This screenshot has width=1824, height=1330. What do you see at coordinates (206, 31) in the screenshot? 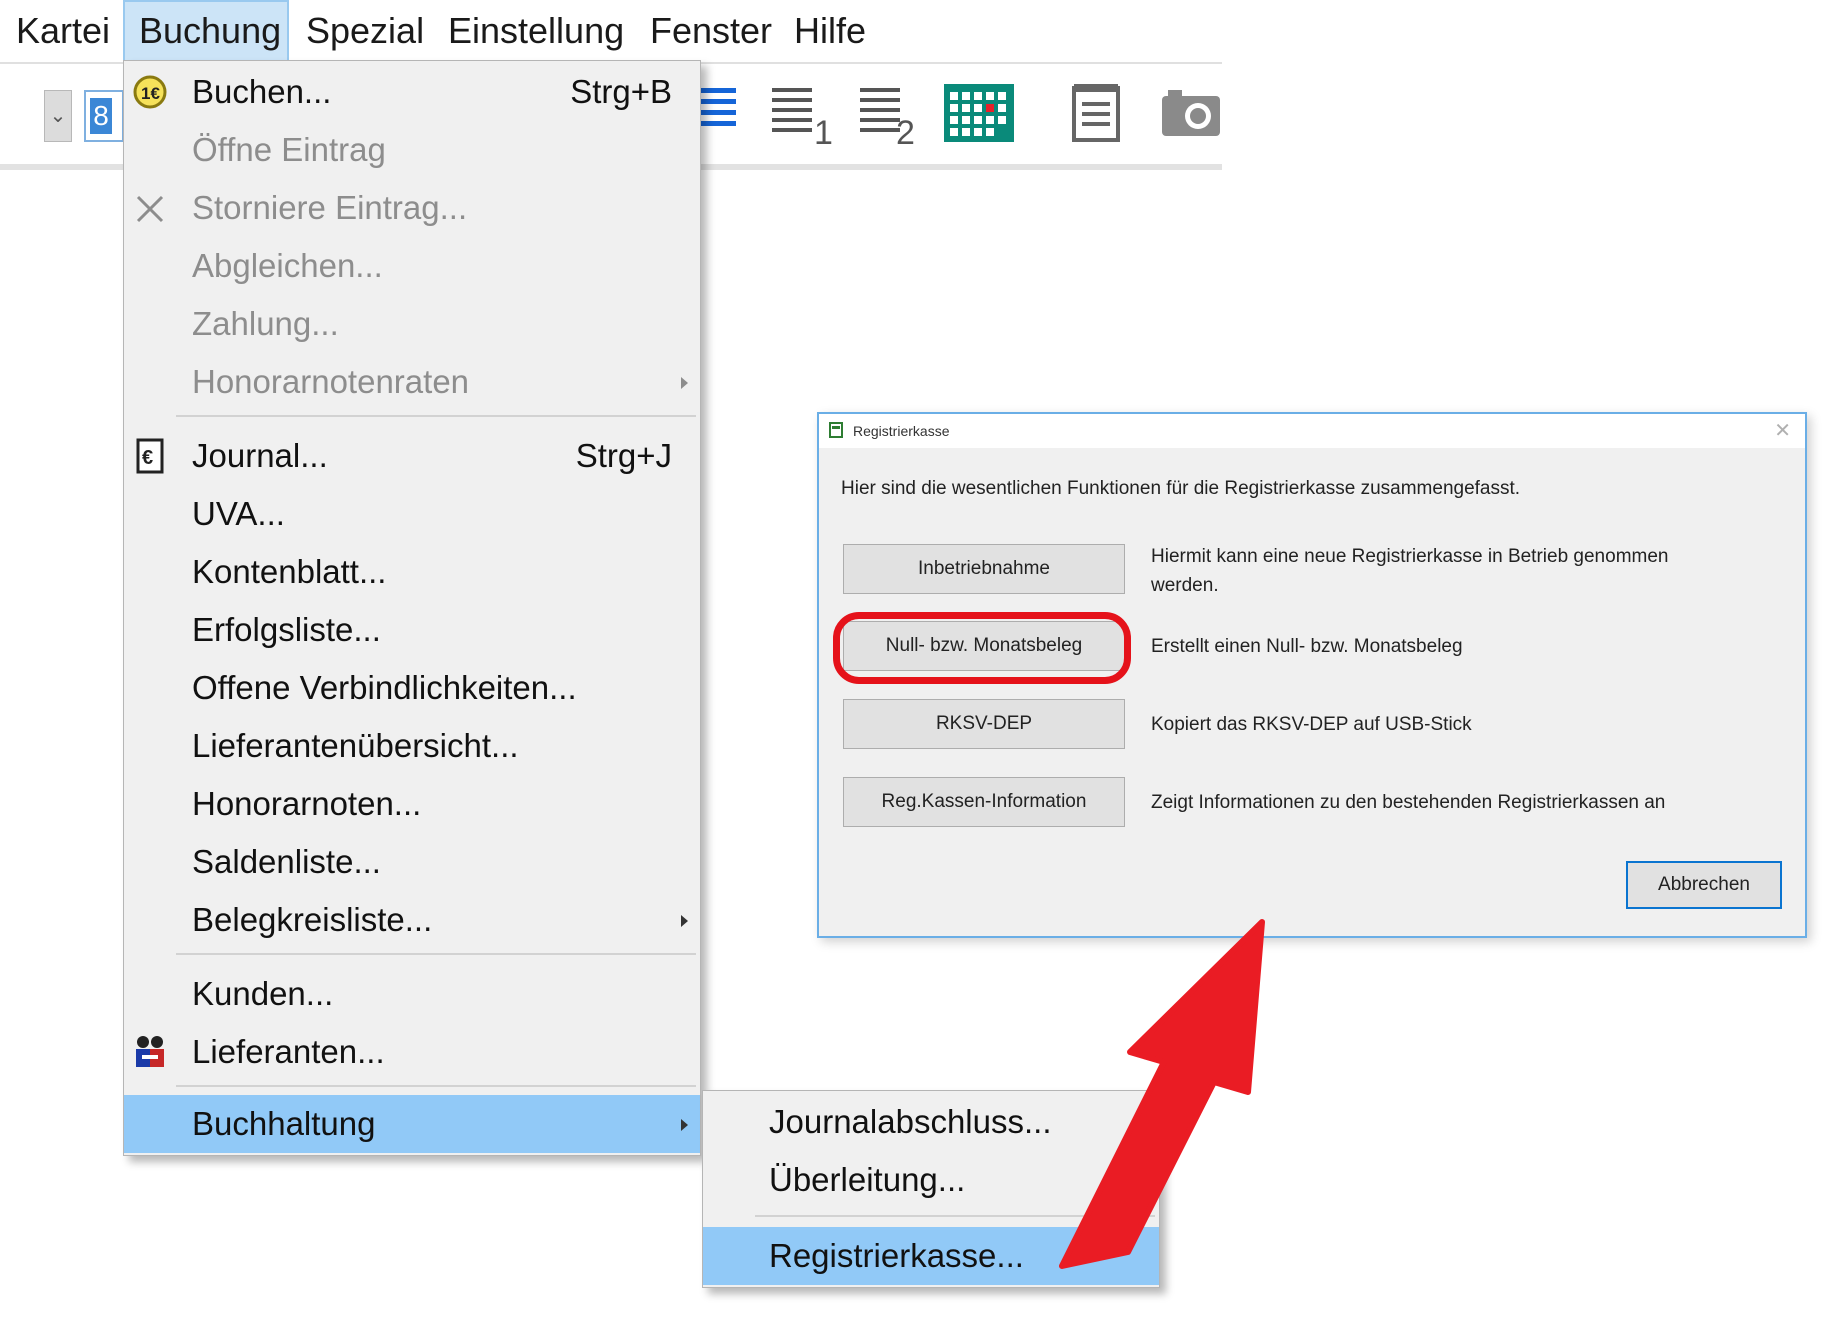
I see `menu-buchung: Buchung` at bounding box center [206, 31].